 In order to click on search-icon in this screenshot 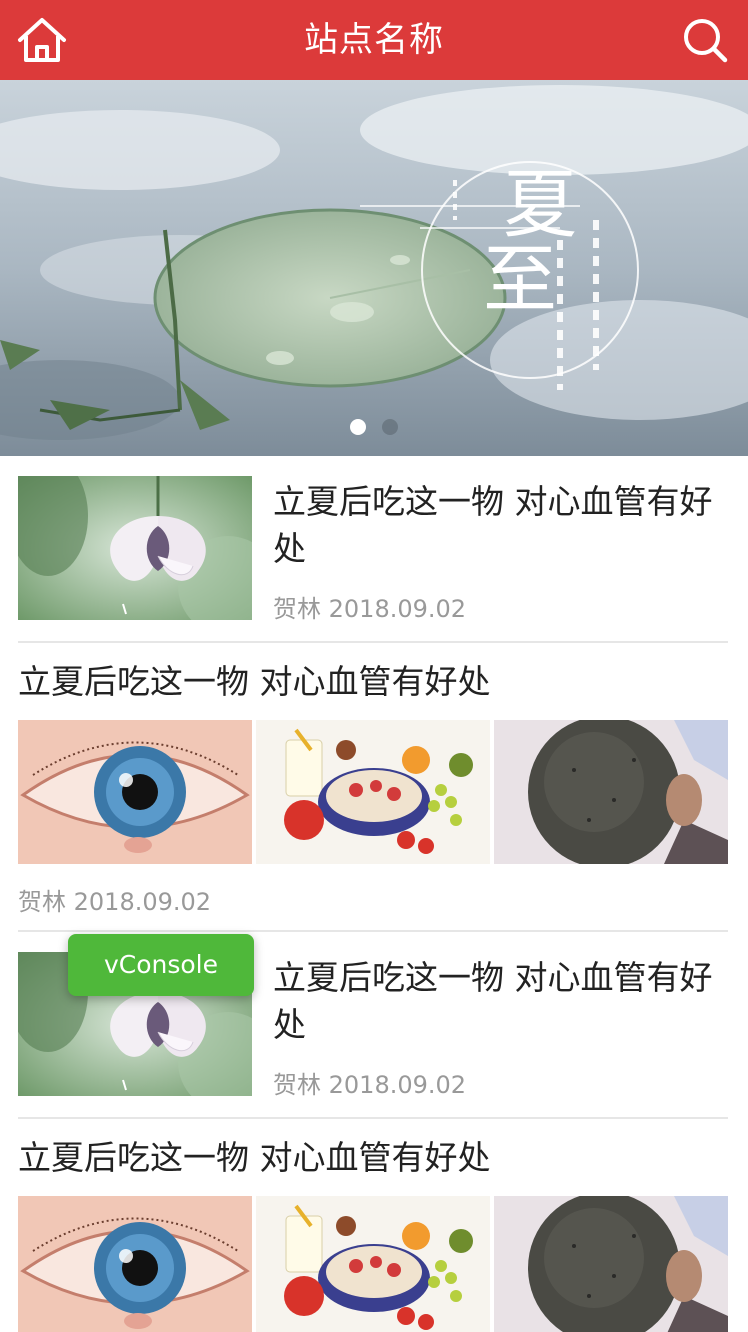, I will do `click(705, 40)`.